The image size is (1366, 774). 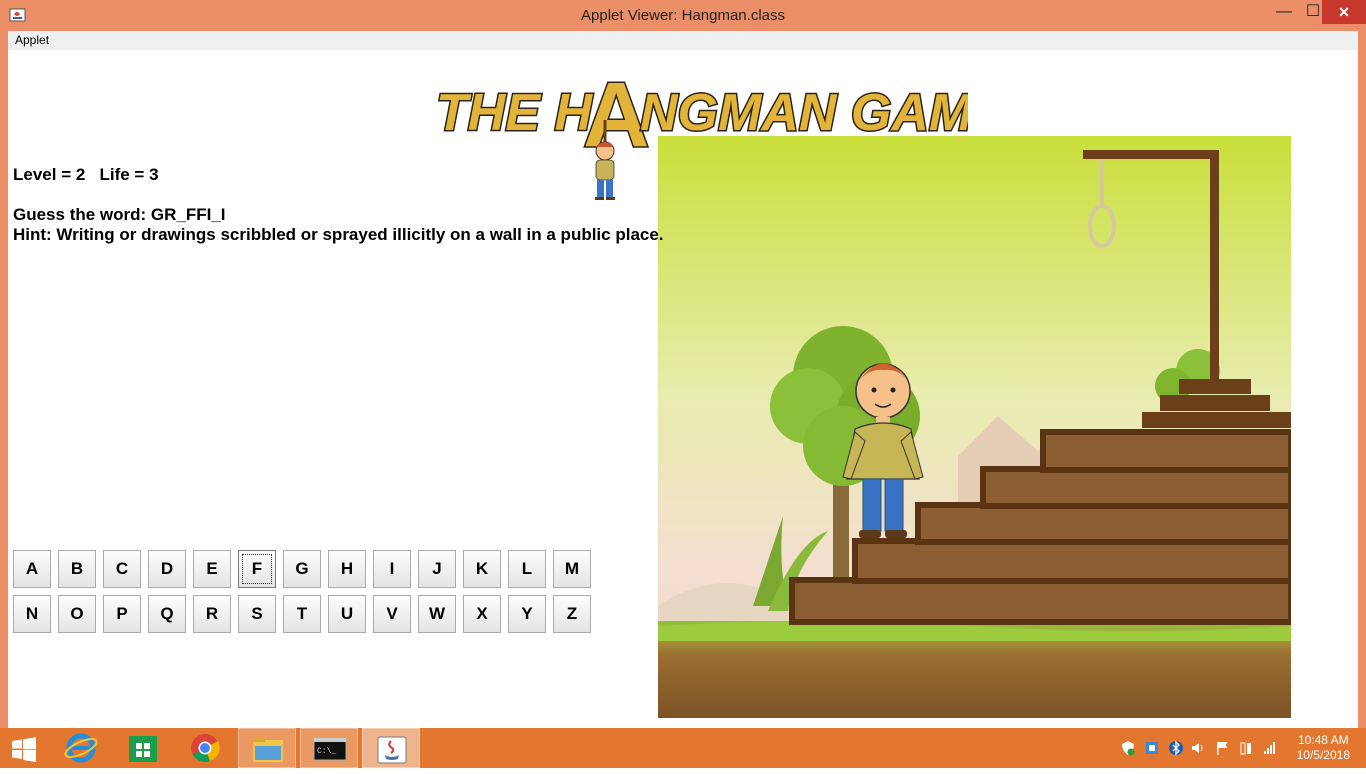 I want to click on logo-text-right: NGMAN GAME, so click(x=804, y=113).